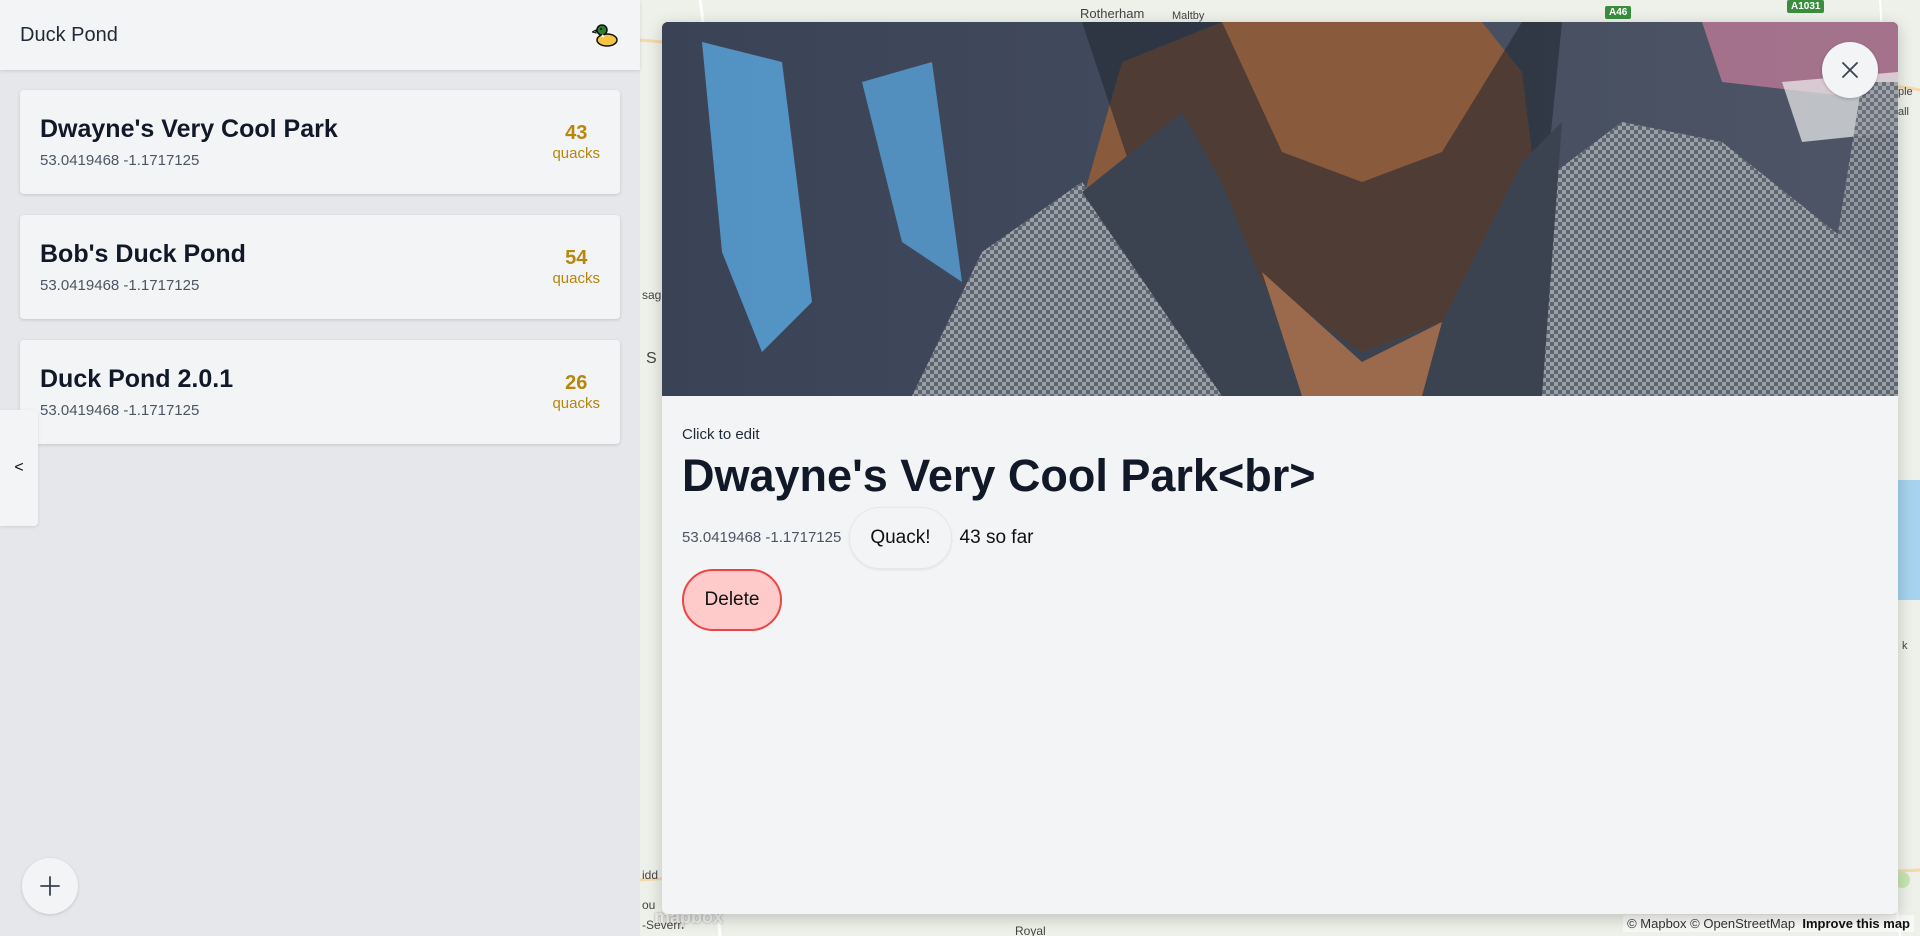 This screenshot has height=936, width=1920. I want to click on map-label-rotherham: Rotherham, so click(1112, 13).